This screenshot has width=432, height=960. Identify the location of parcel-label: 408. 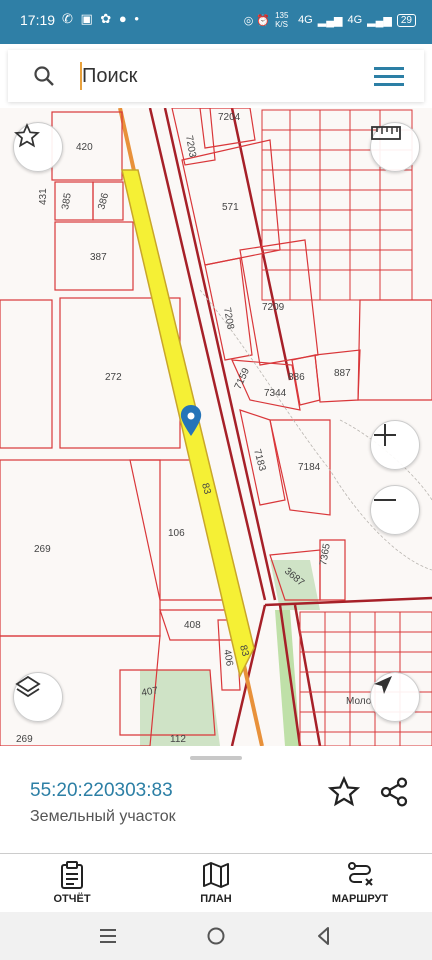
(192, 625).